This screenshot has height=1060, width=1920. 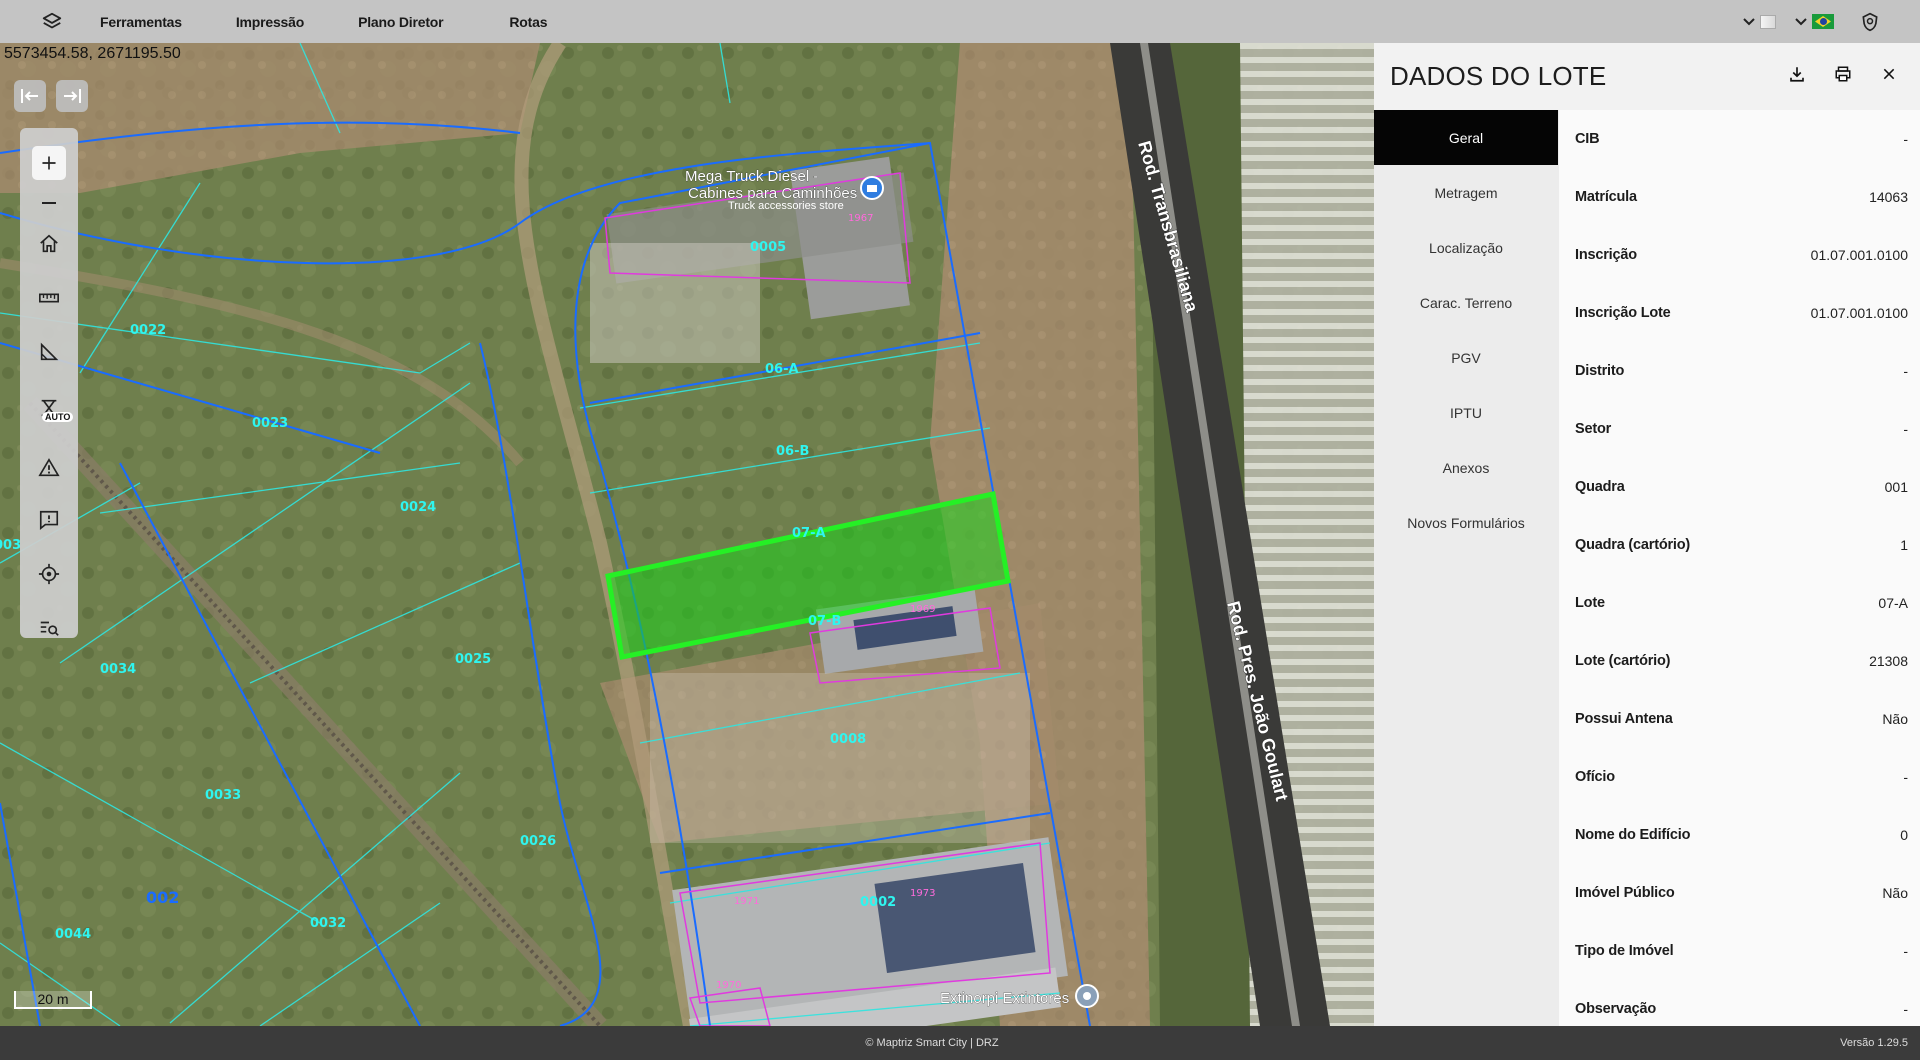 What do you see at coordinates (1739, 545) in the screenshot?
I see `field-row: Quadra (cartório) 1` at bounding box center [1739, 545].